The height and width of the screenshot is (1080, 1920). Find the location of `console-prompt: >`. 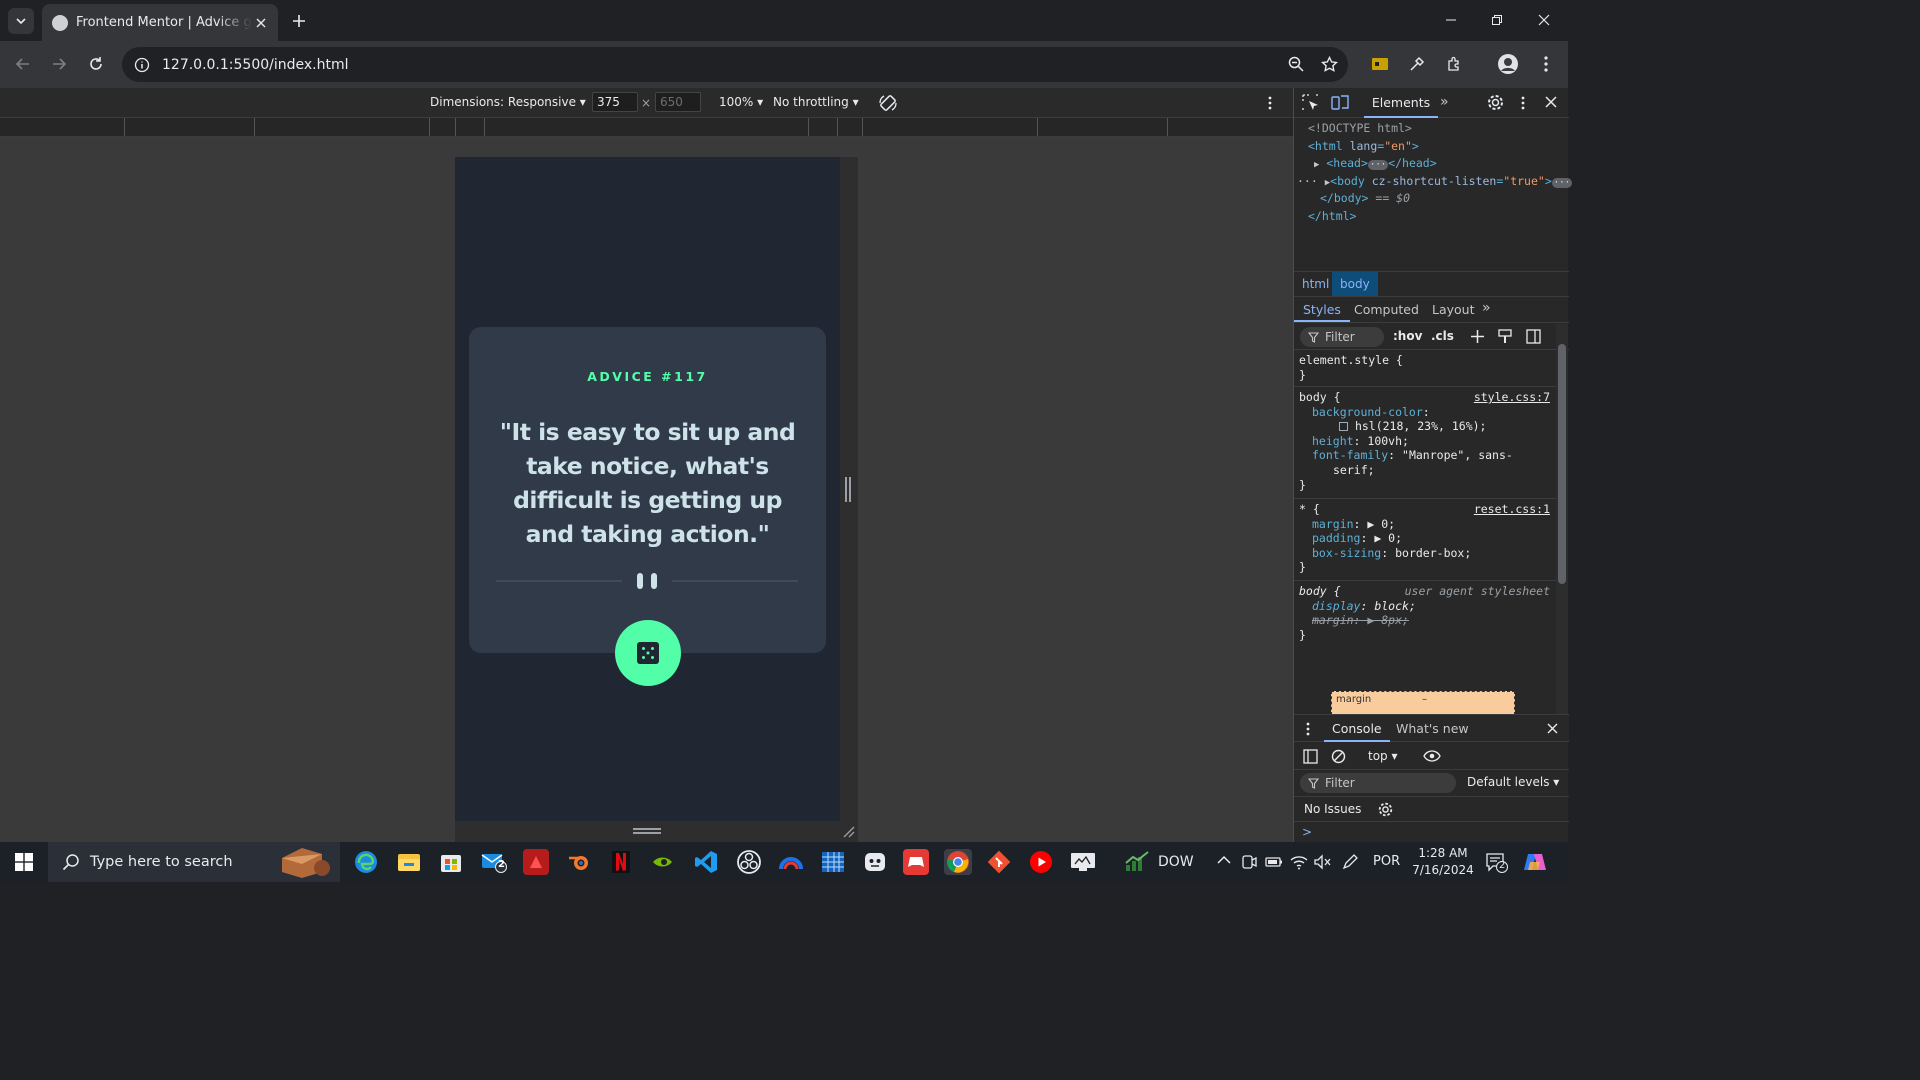

console-prompt: > is located at coordinates (1307, 832).